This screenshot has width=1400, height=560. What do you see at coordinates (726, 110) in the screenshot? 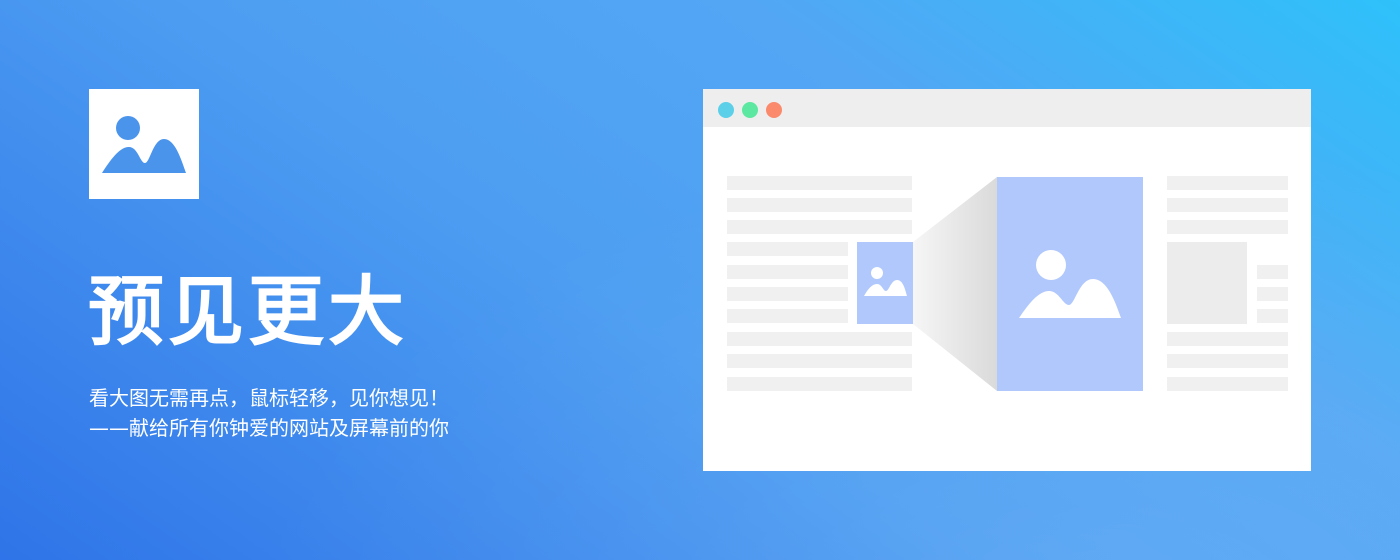
I see `window-dot-cyan` at bounding box center [726, 110].